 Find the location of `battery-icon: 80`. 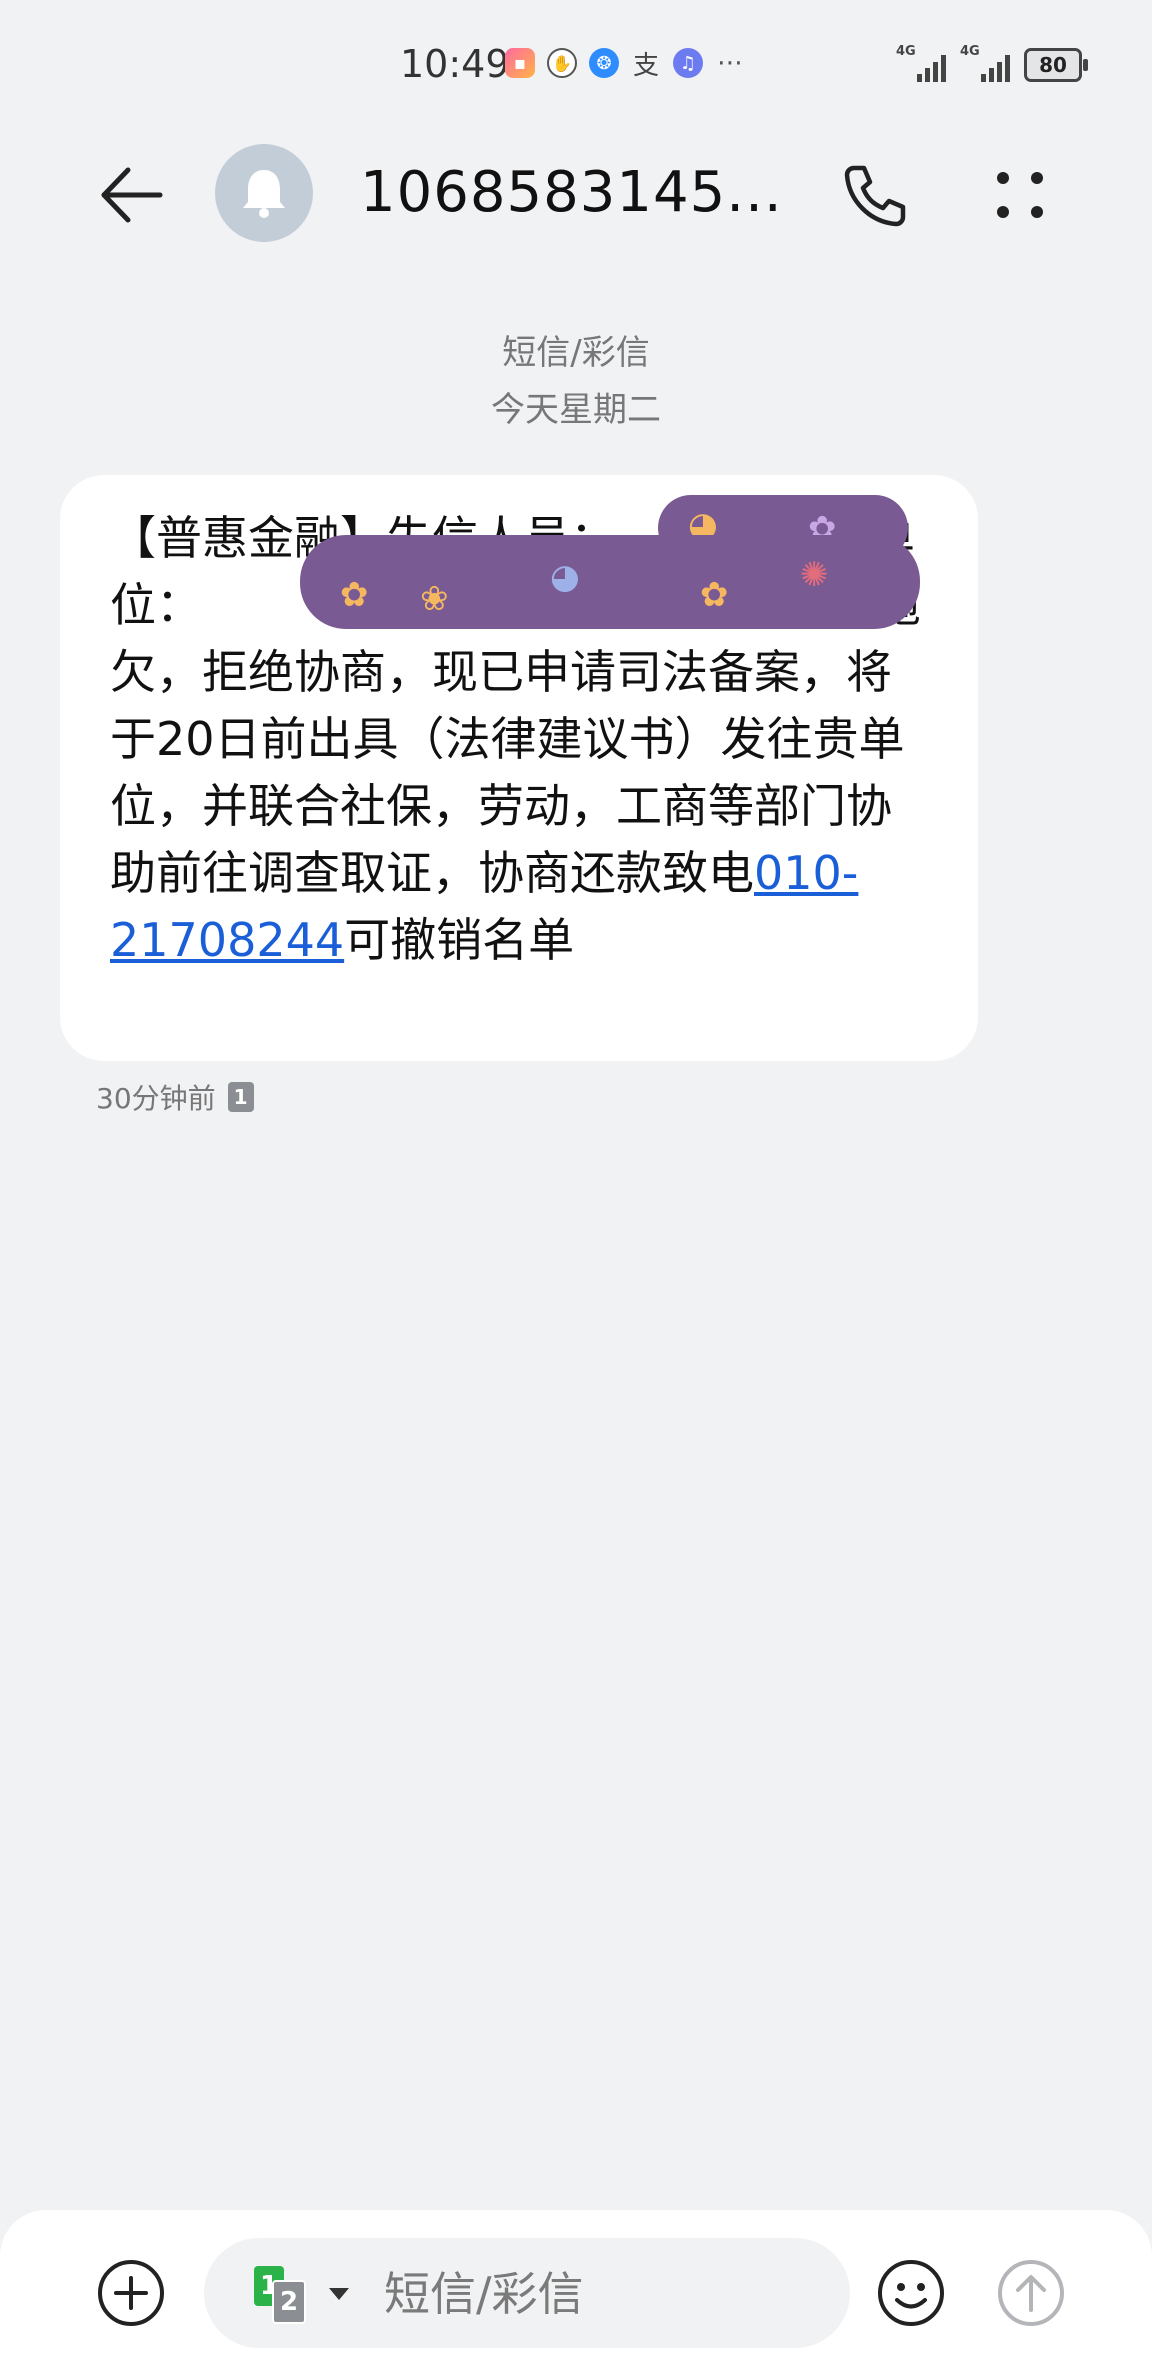

battery-icon: 80 is located at coordinates (1056, 65).